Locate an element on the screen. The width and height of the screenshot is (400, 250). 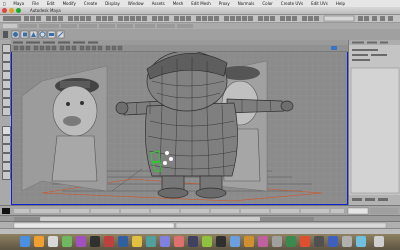
minimize-icon is located at coordinates (11, 10).